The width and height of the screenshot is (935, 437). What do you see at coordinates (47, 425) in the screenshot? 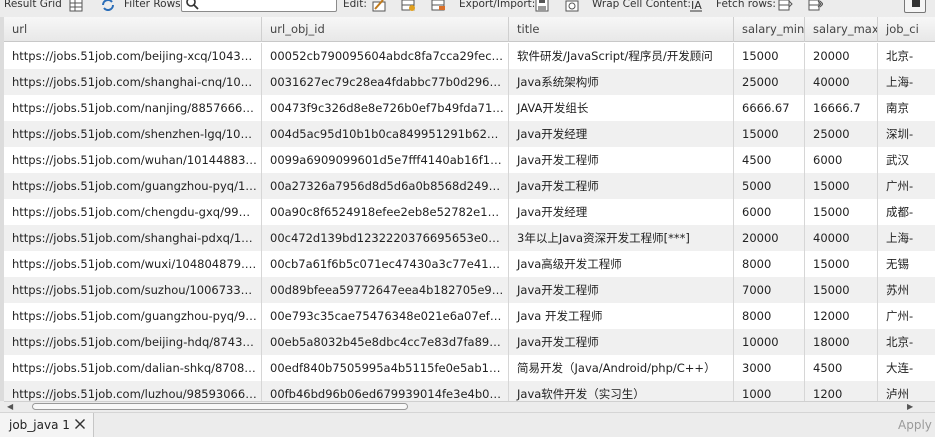
I see `result-tab-job-java: job_java 1` at bounding box center [47, 425].